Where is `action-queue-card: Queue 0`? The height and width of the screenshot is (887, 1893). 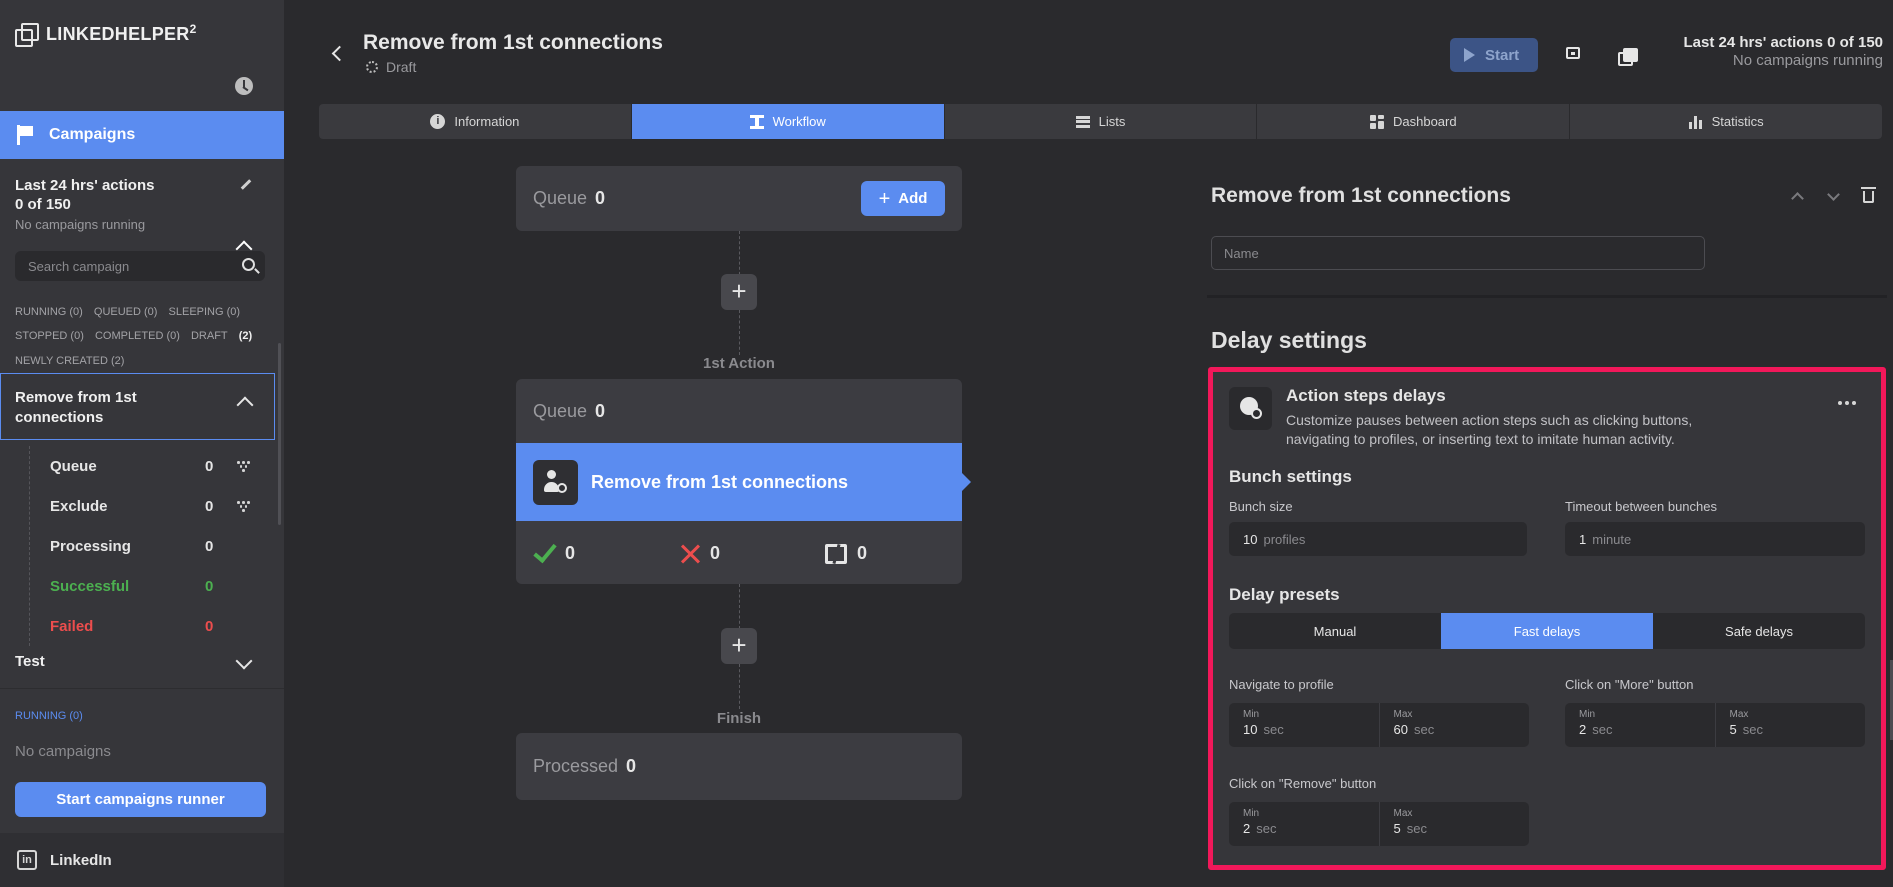 action-queue-card: Queue 0 is located at coordinates (739, 411).